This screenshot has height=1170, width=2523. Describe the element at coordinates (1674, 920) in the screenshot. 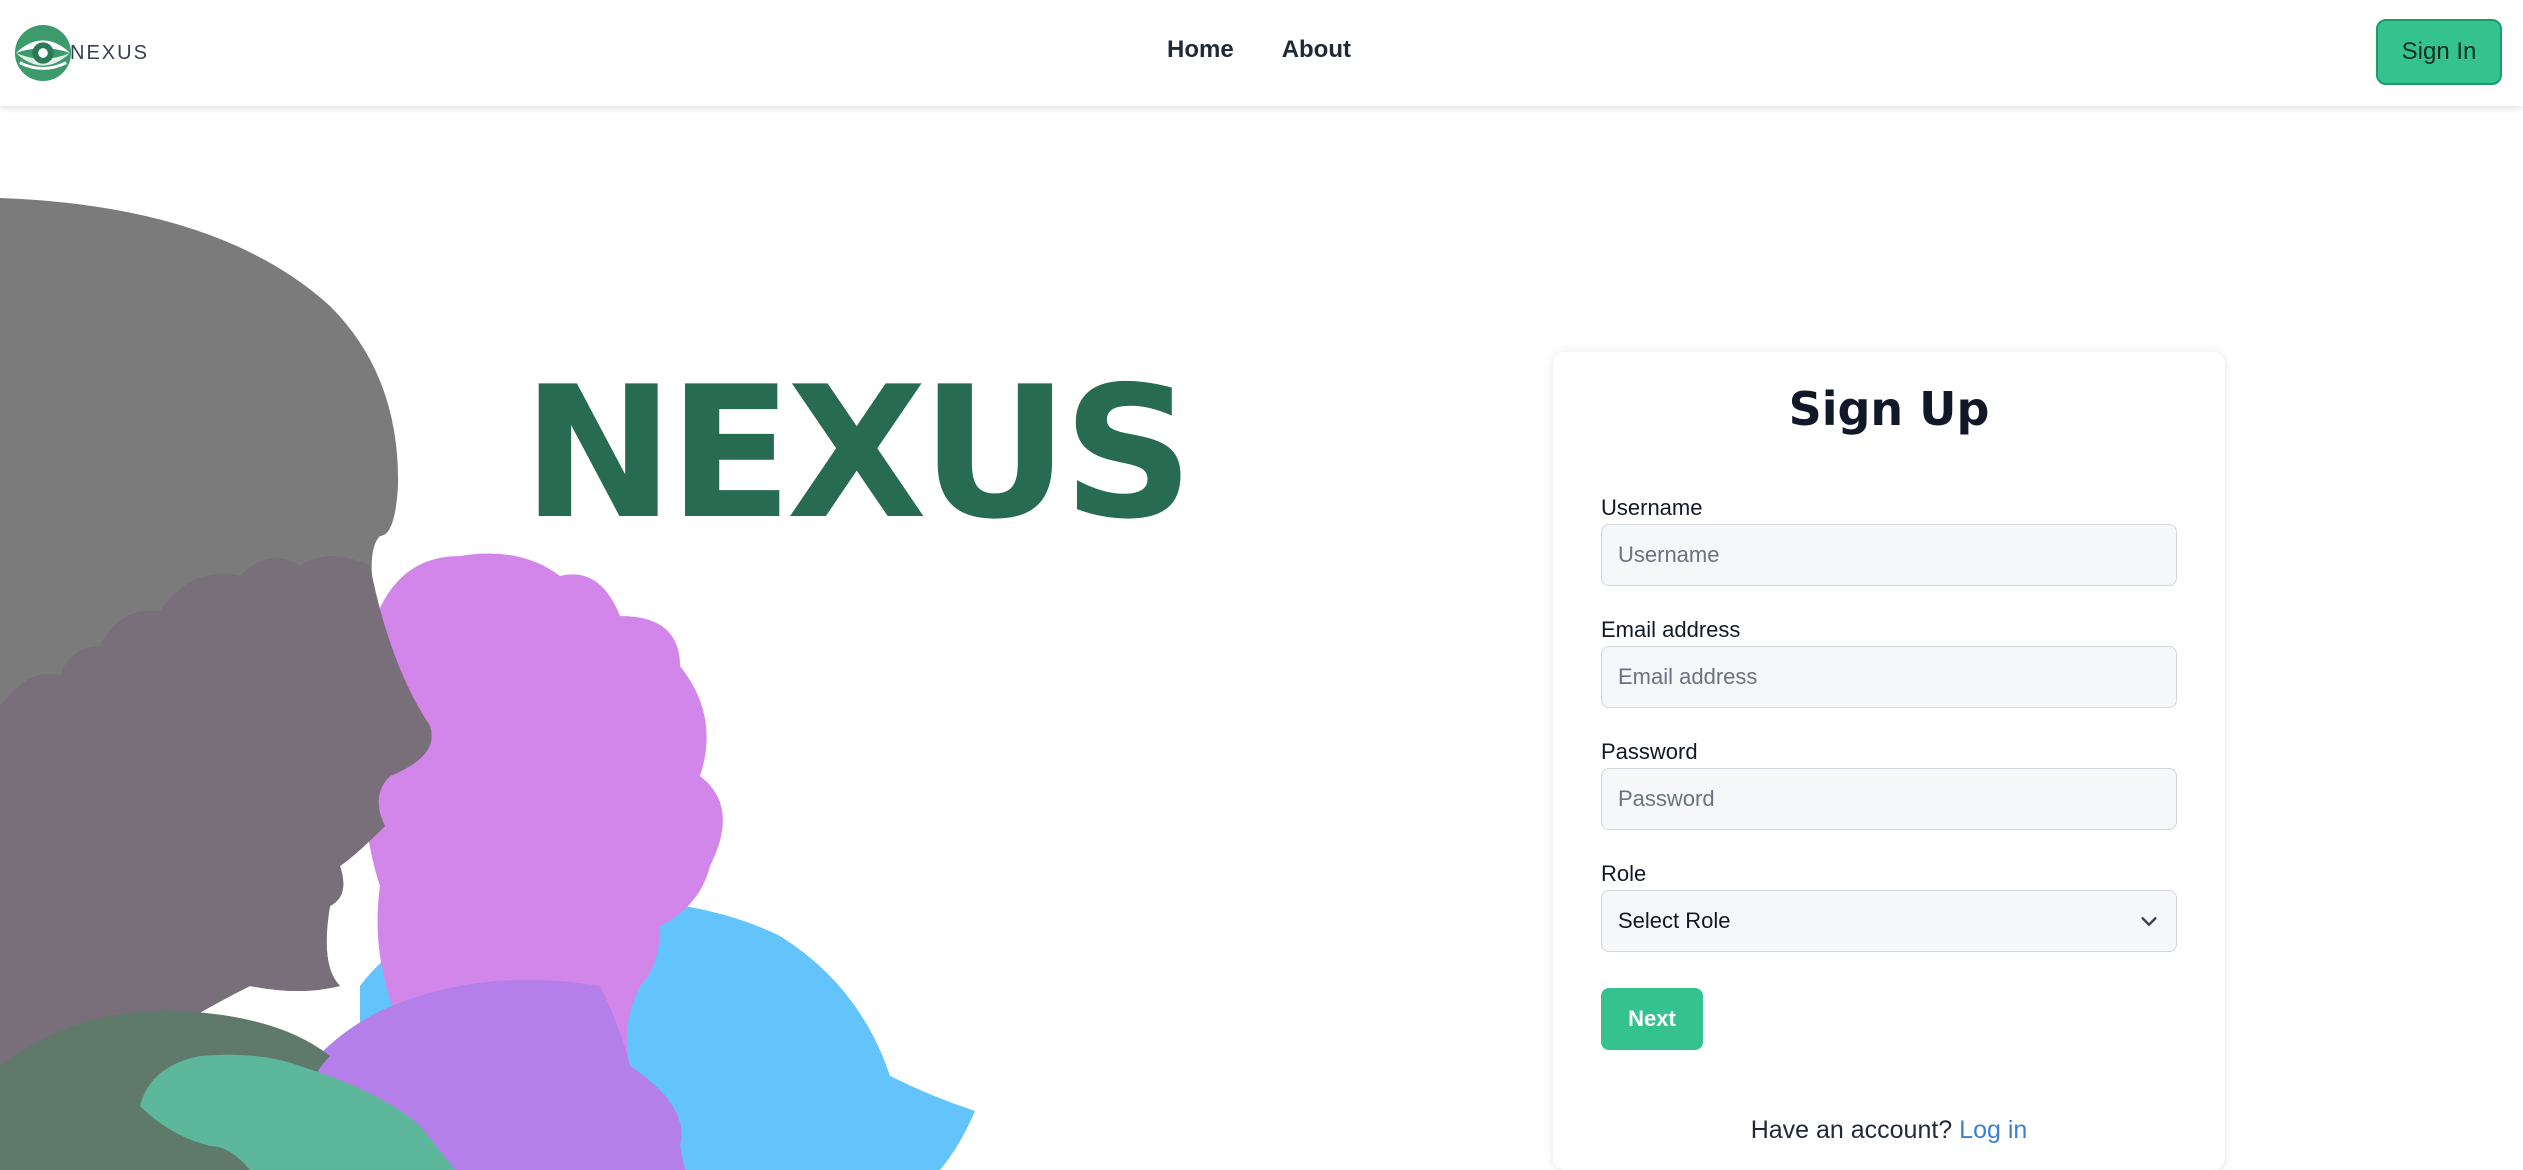

I see `role-select-value: Select Role` at that location.